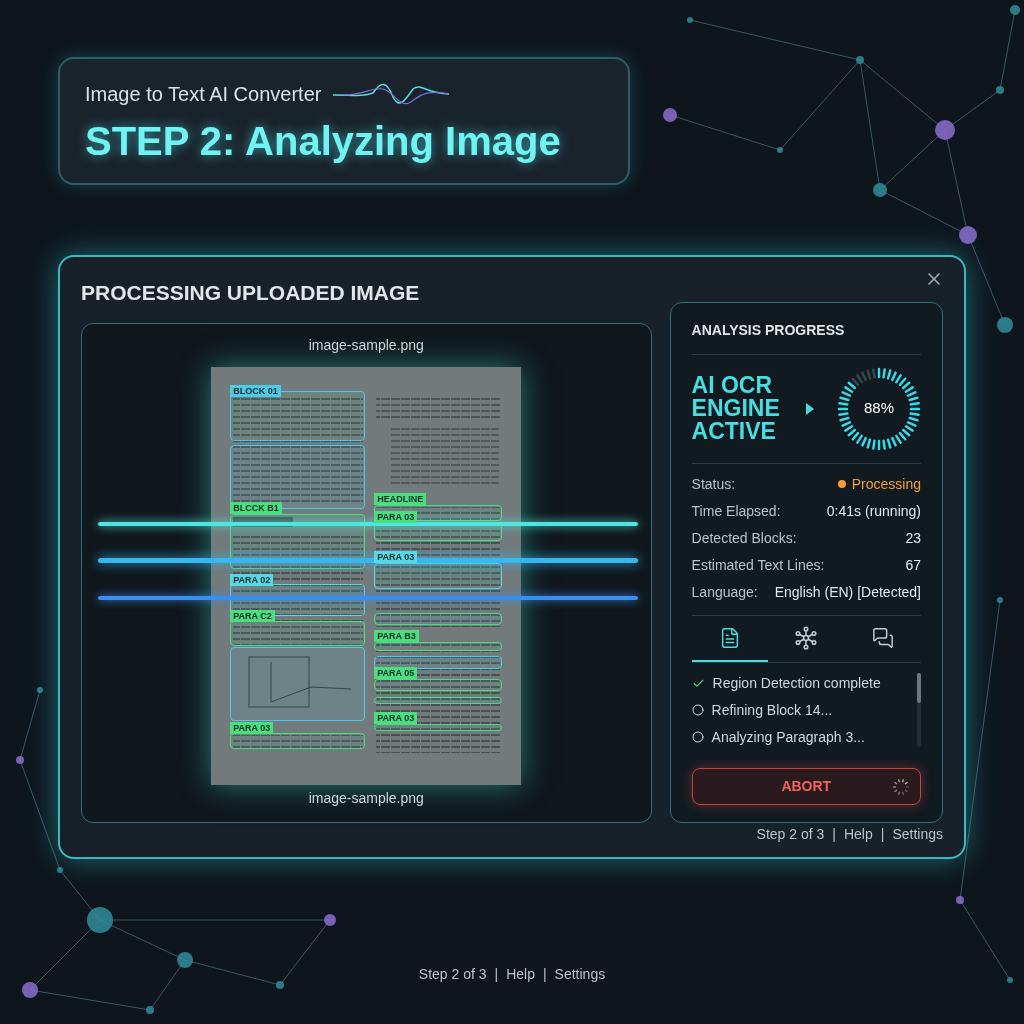 The width and height of the screenshot is (1024, 1024). What do you see at coordinates (724, 592) in the screenshot?
I see `stat-label: Language:` at bounding box center [724, 592].